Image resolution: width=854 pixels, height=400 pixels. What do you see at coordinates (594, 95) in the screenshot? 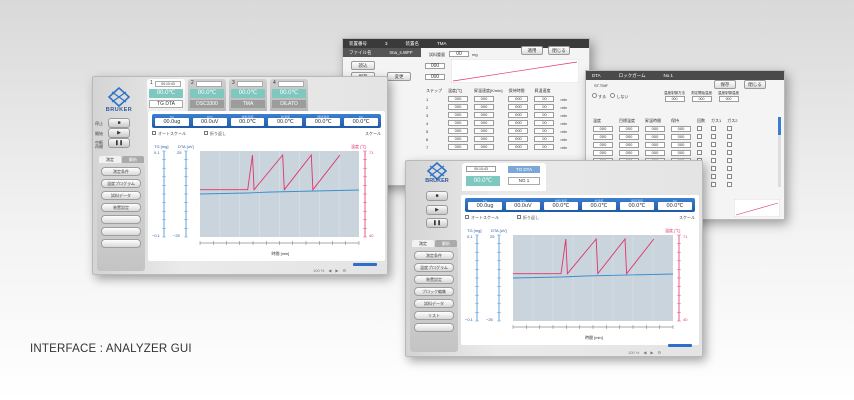
I see `radio-on` at bounding box center [594, 95].